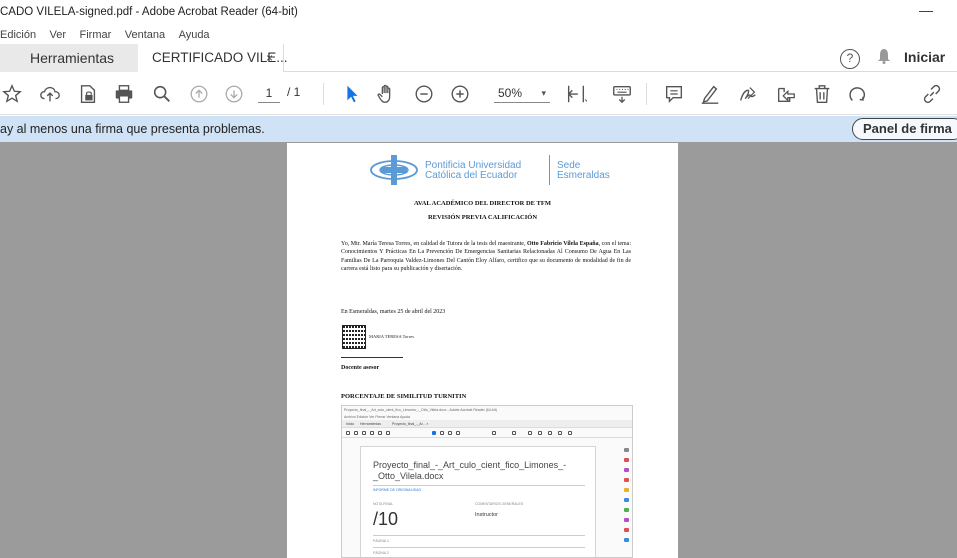 This screenshot has height=558, width=957. Describe the element at coordinates (486, 515) in the screenshot. I see `shot-instructor: Instructor` at that location.